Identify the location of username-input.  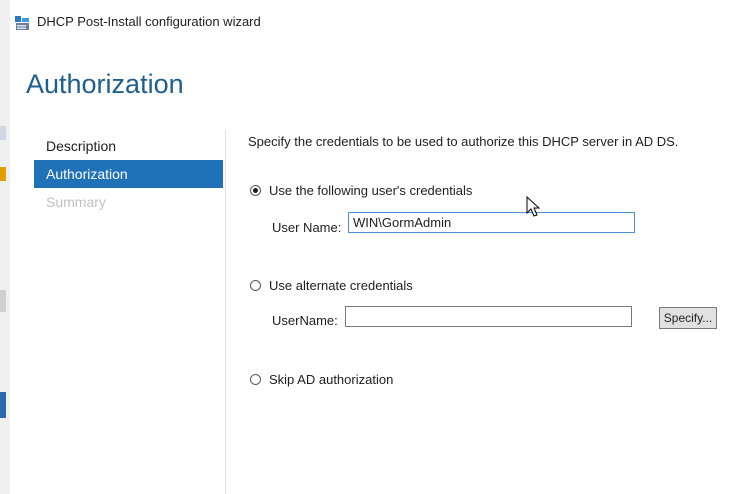
(491, 222).